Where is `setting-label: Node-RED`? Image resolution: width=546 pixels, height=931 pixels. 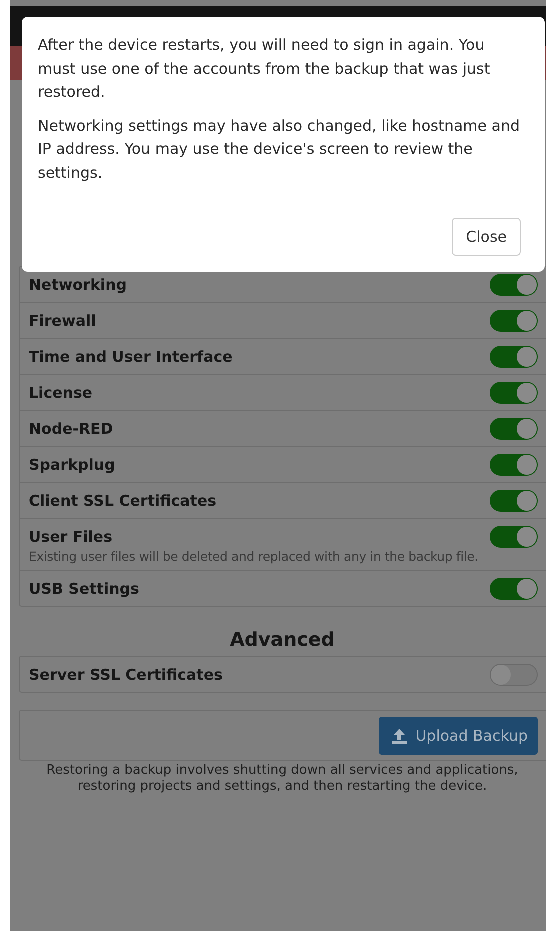
setting-label: Node-RED is located at coordinates (71, 429).